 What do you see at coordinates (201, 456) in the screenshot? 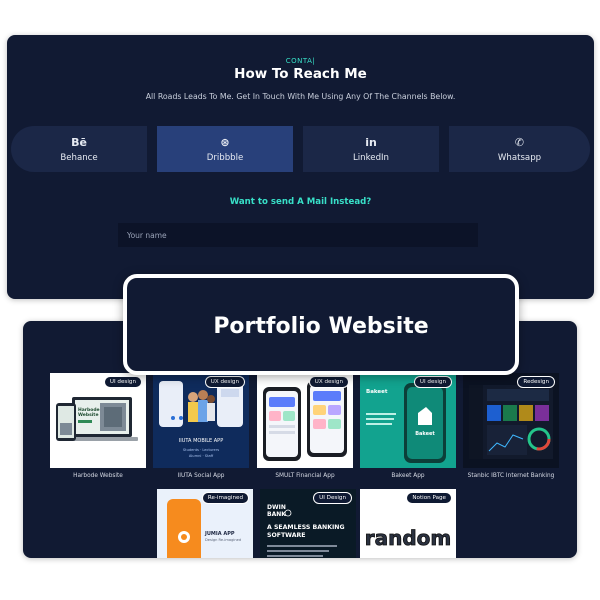
I see `svg-text: Alumni · Staff` at bounding box center [201, 456].